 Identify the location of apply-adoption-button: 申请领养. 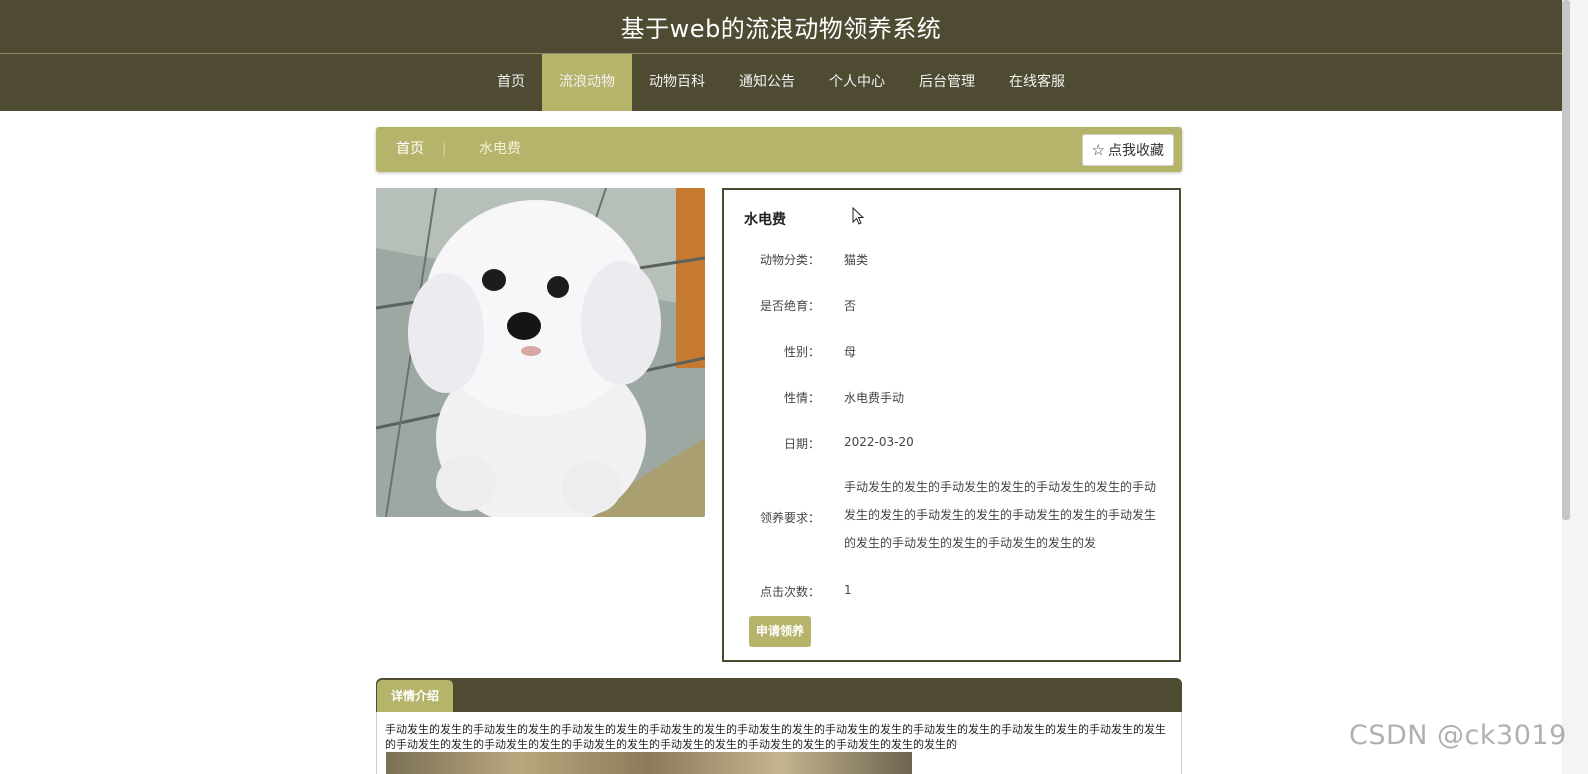
(780, 631).